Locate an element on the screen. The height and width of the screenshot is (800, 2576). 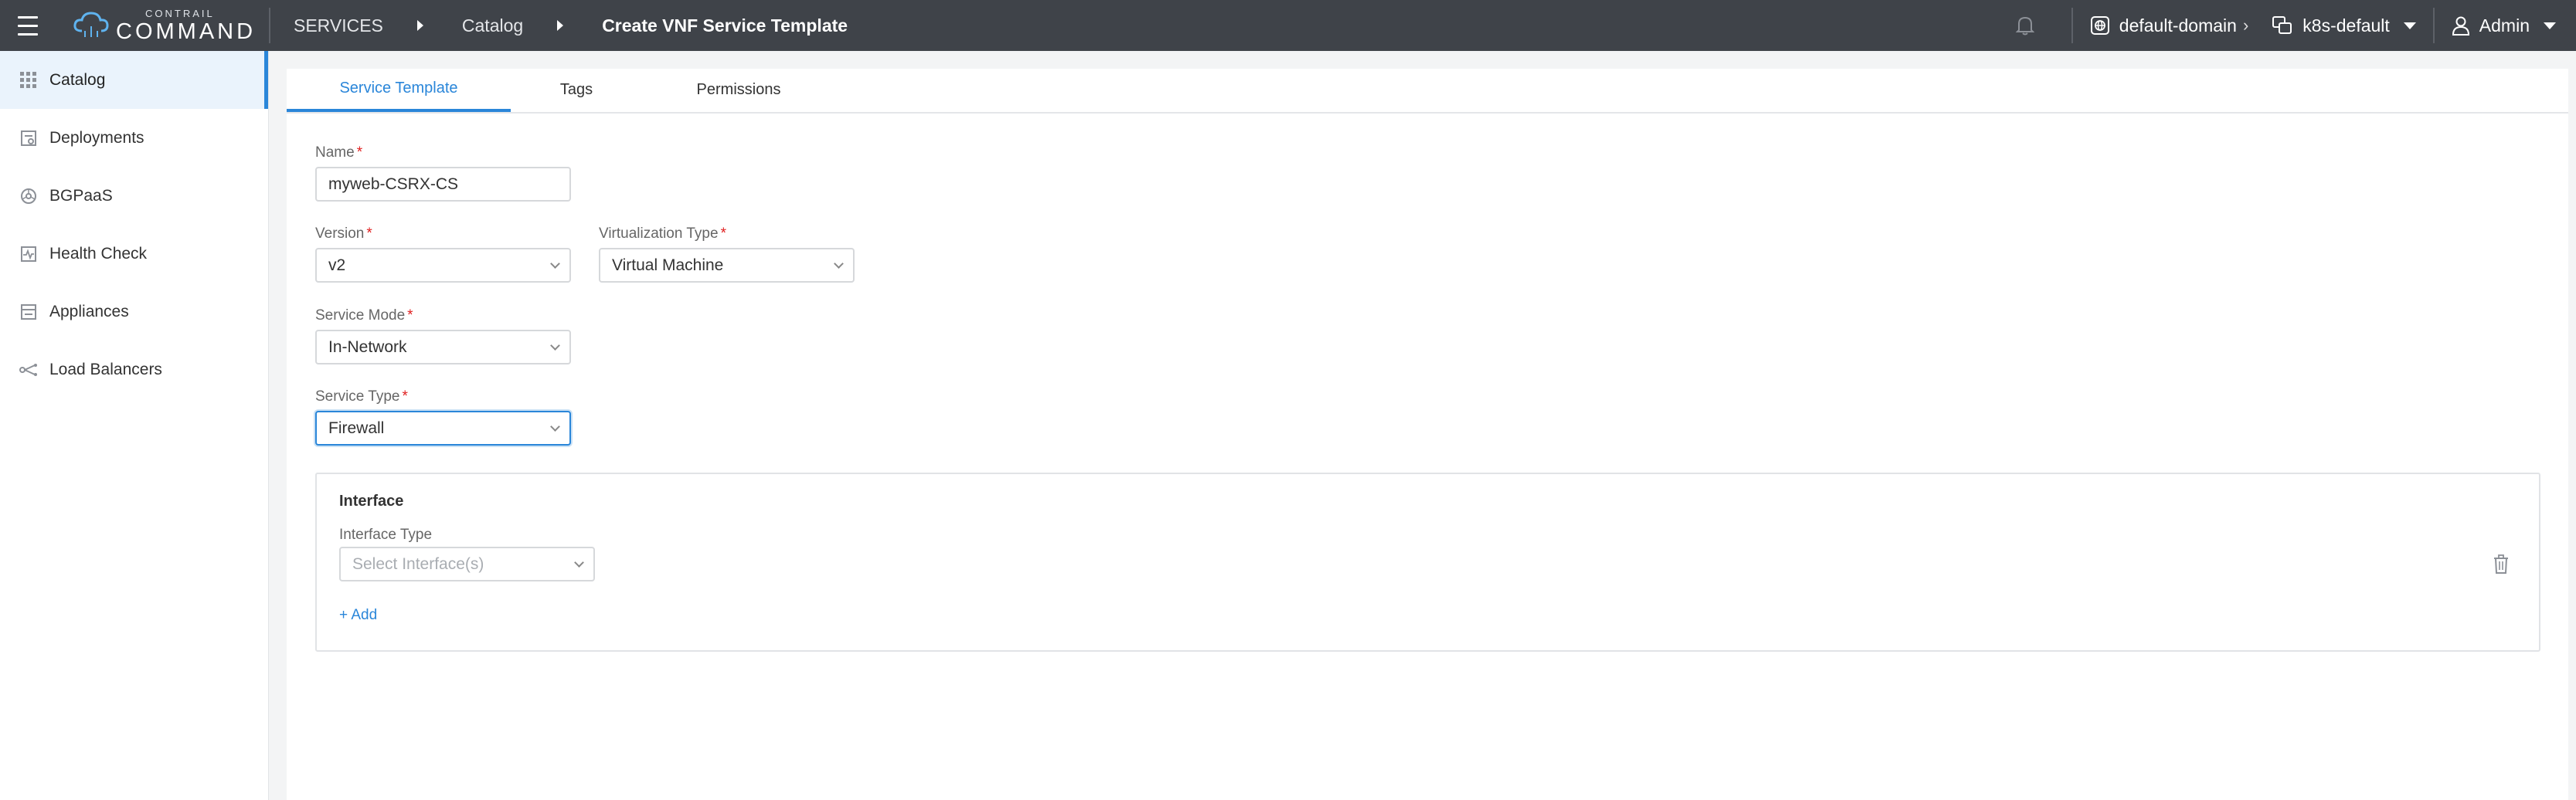
contrail-command-logo: CONTRAIL COMMAND is located at coordinates (162, 25).